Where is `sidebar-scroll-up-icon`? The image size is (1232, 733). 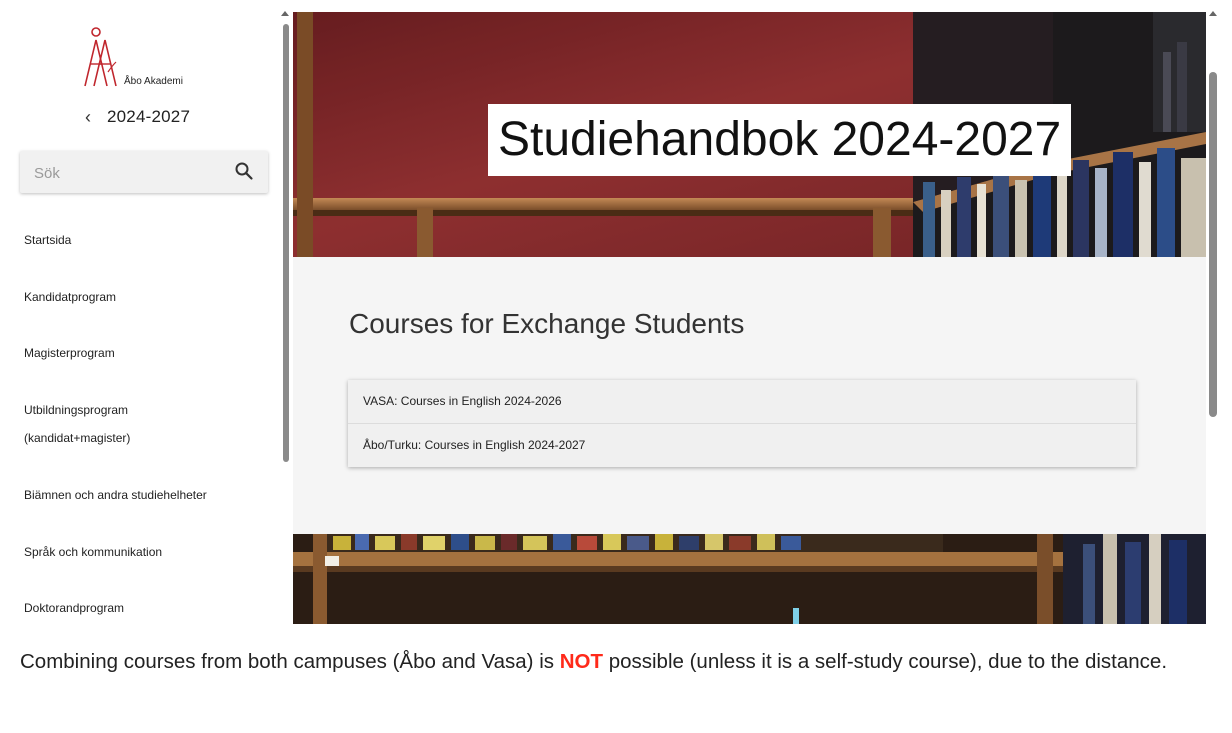 sidebar-scroll-up-icon is located at coordinates (285, 13).